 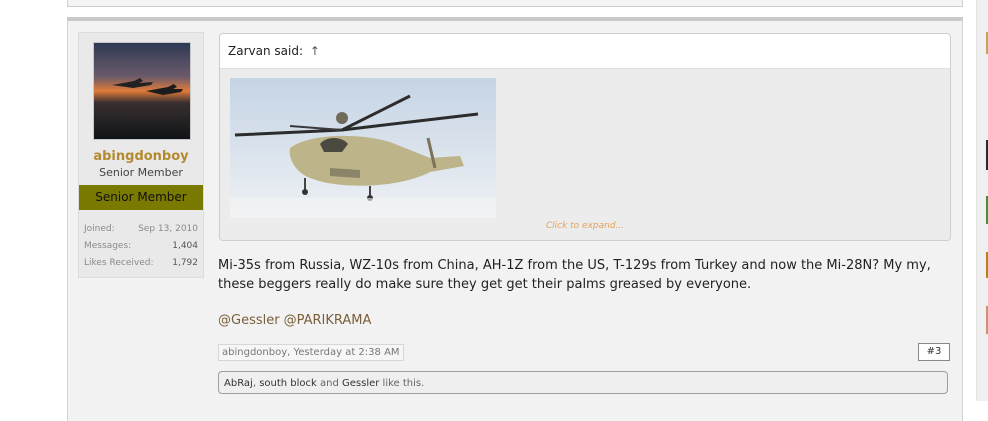 What do you see at coordinates (168, 229) in the screenshot?
I see `stat-value: Sep 13, 2010` at bounding box center [168, 229].